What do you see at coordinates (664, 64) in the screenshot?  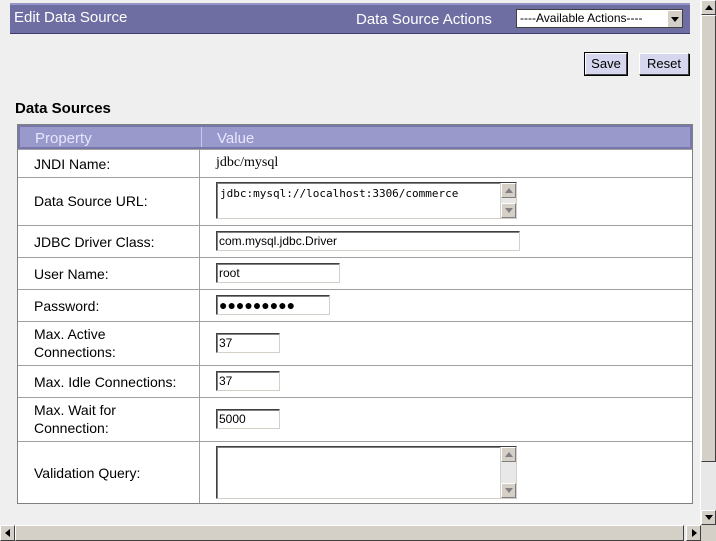 I see `reset-button: Reset` at bounding box center [664, 64].